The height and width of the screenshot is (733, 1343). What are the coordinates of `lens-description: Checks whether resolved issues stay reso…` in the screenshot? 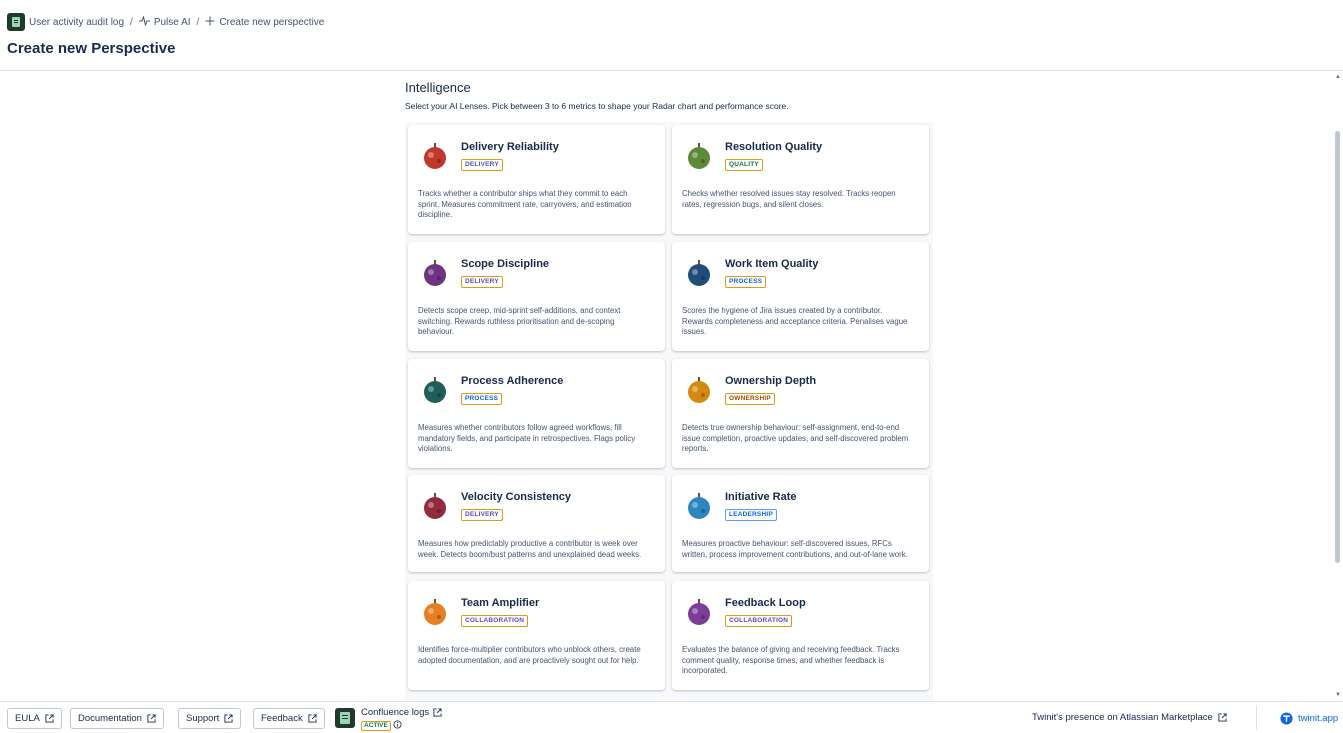 It's located at (789, 199).